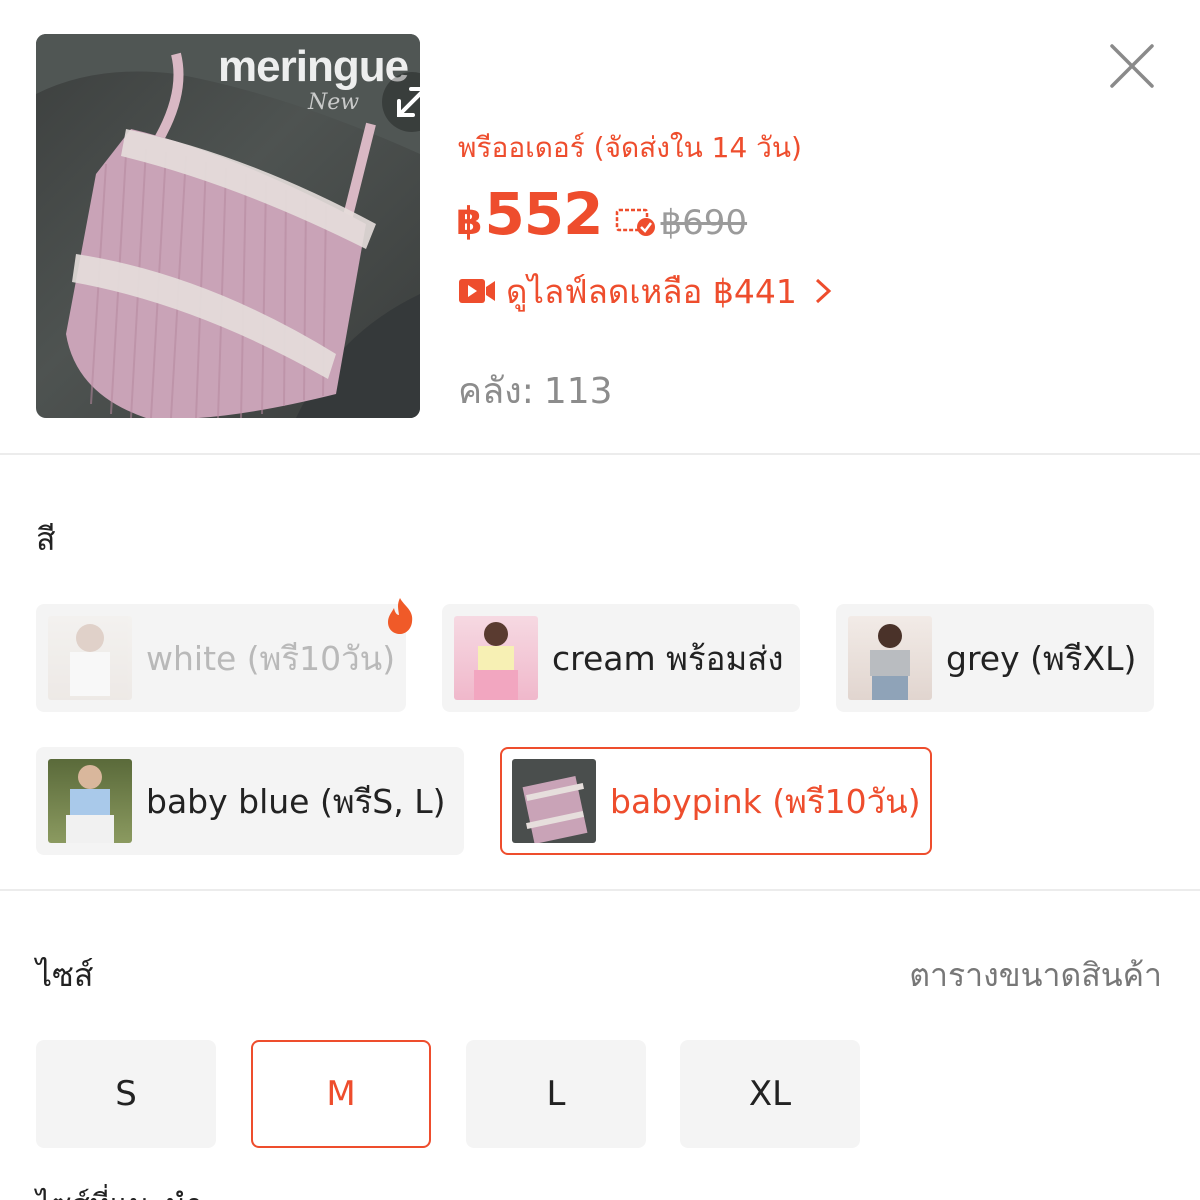  What do you see at coordinates (578, 391) in the screenshot?
I see `stock-value: 113` at bounding box center [578, 391].